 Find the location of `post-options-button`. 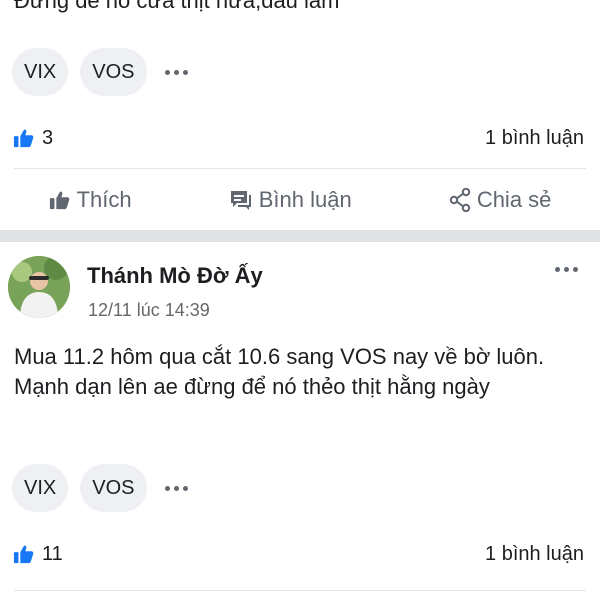

post-options-button is located at coordinates (566, 269).